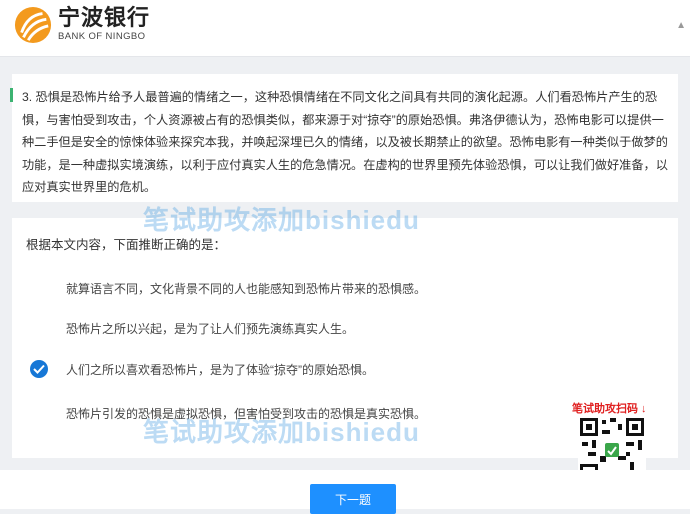  I want to click on answer-option: 就算语言不同，文化背景不同的人也能感知到恐怖片带来的恐惧感。, so click(300, 289).